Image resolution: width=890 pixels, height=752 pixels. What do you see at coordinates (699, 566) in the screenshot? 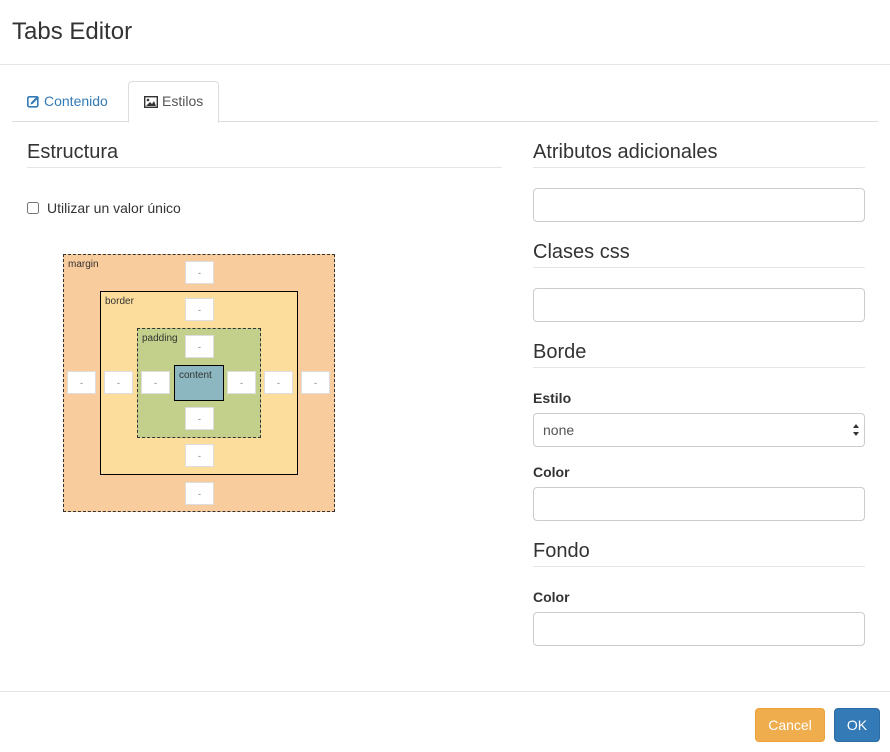
I see `background-divider` at bounding box center [699, 566].